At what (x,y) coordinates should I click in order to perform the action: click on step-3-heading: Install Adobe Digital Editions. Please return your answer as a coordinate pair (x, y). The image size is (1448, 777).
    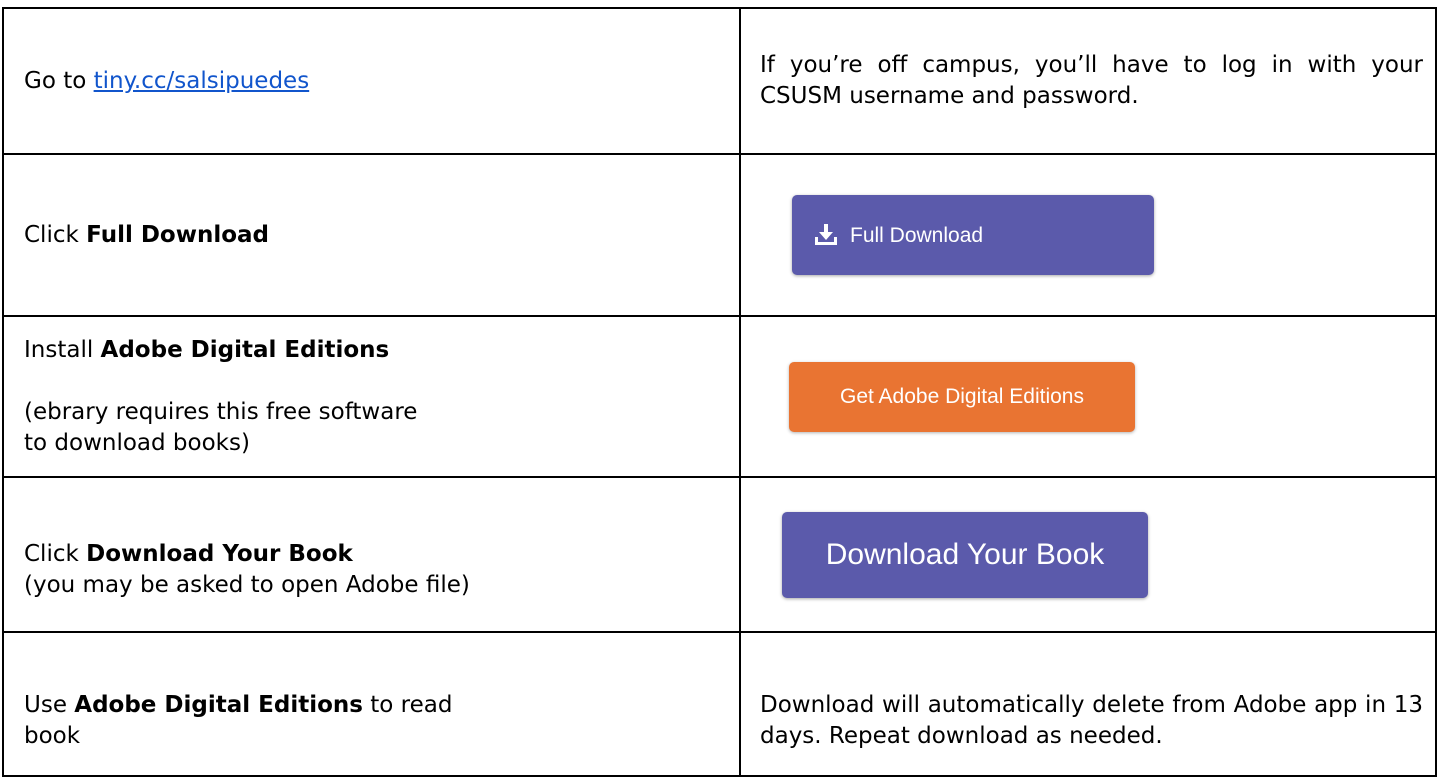
    Looking at the image, I should click on (376, 350).